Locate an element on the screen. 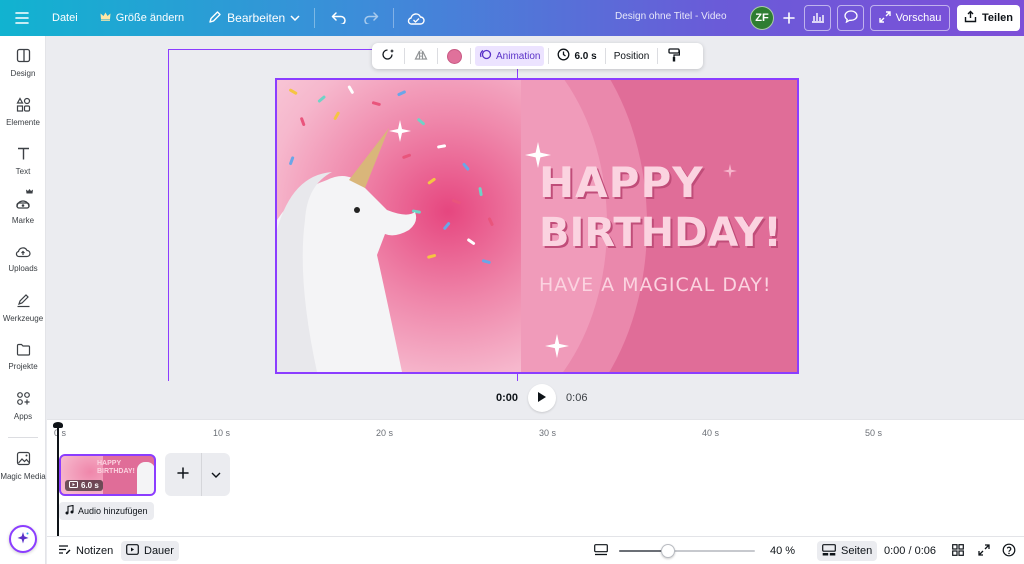  clip-duration-badge: 6.0 s is located at coordinates (84, 485).